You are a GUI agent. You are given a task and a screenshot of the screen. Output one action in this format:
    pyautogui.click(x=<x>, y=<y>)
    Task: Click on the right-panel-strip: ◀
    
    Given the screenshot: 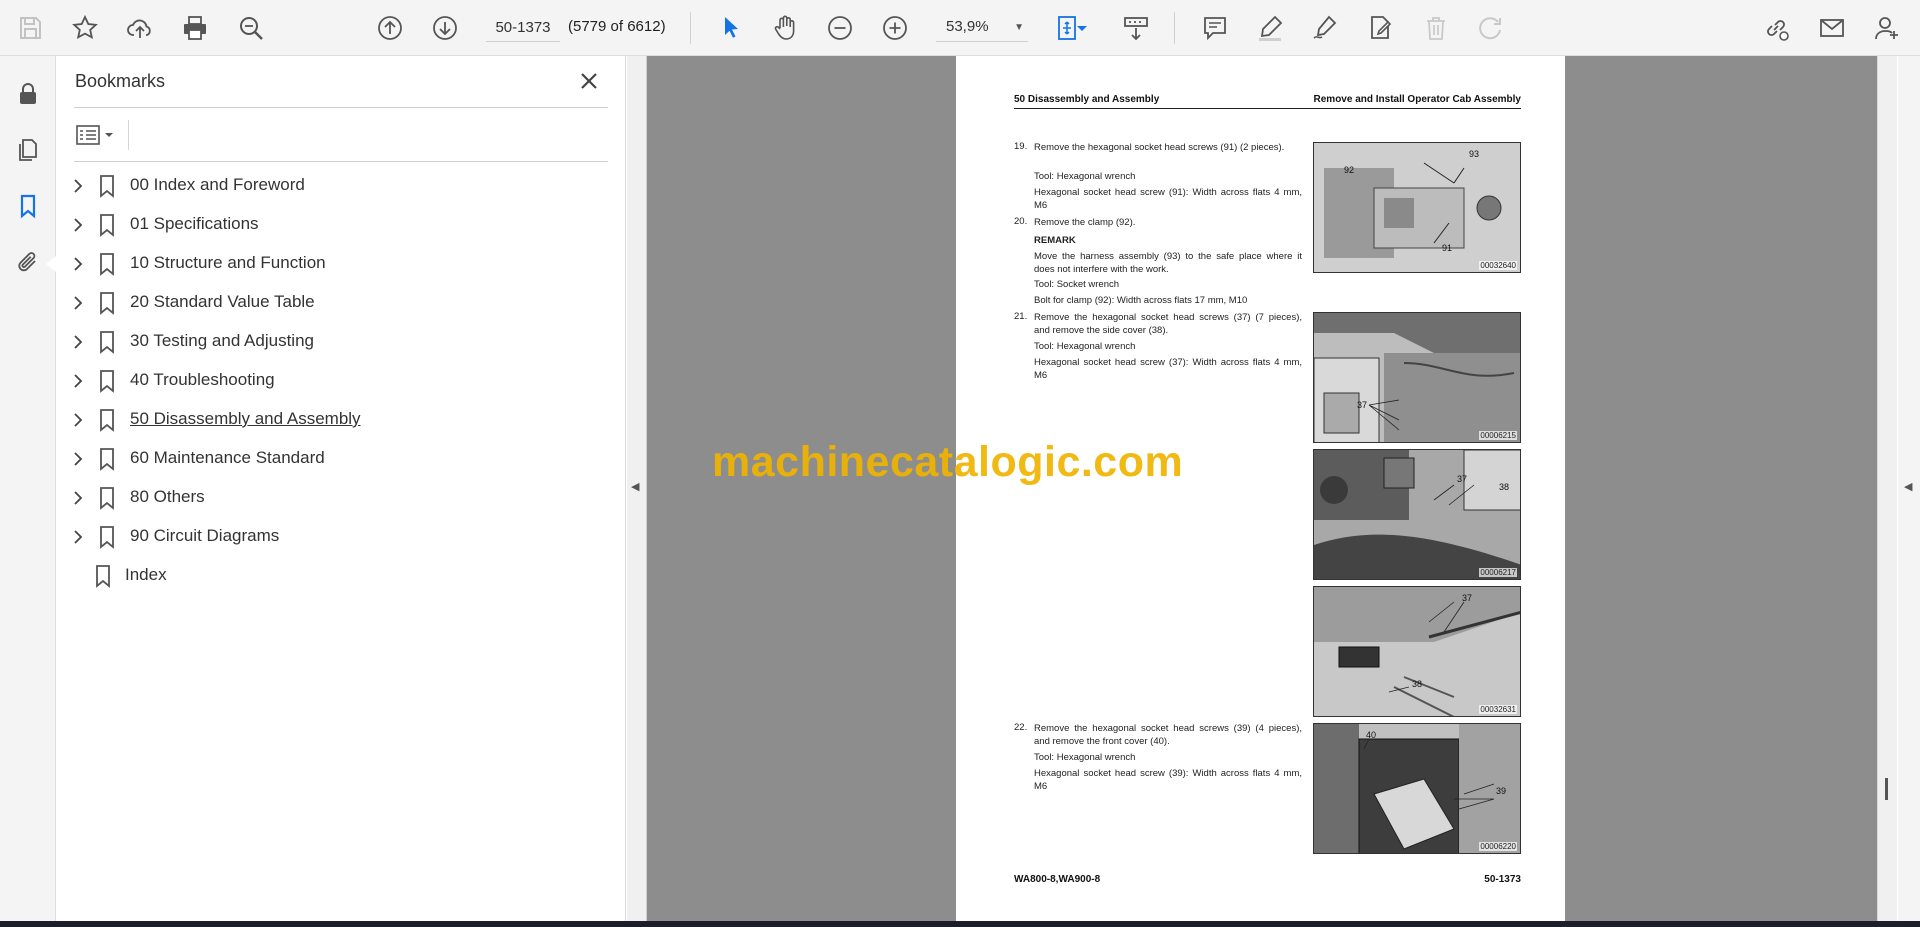 What is the action you would take?
    pyautogui.click(x=1909, y=488)
    